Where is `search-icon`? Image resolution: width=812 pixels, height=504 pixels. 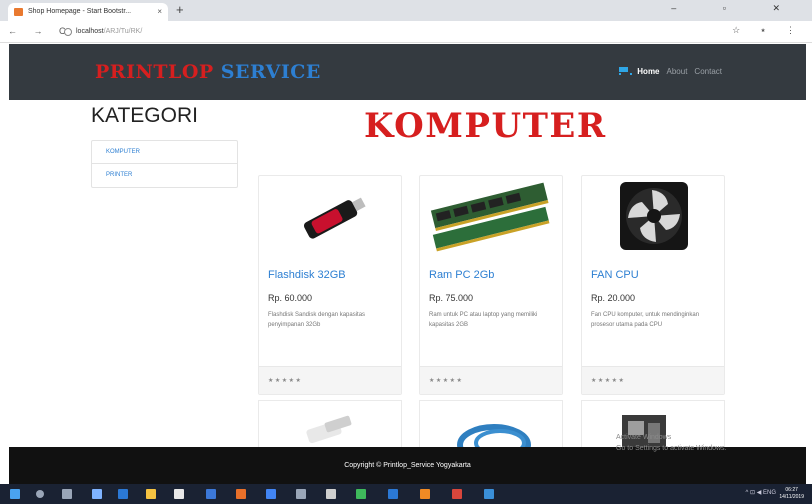 search-icon is located at coordinates (40, 494).